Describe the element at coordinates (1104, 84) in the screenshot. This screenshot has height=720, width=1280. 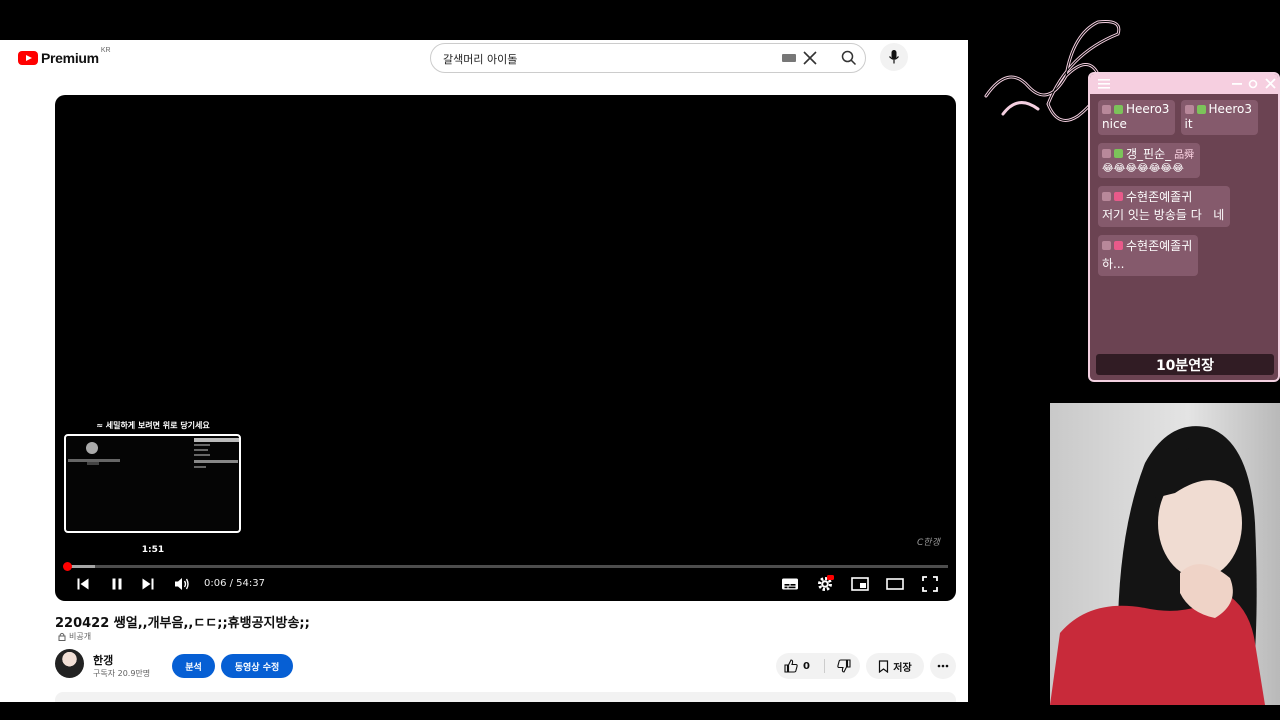
I see `hamburger-menu-icon` at that location.